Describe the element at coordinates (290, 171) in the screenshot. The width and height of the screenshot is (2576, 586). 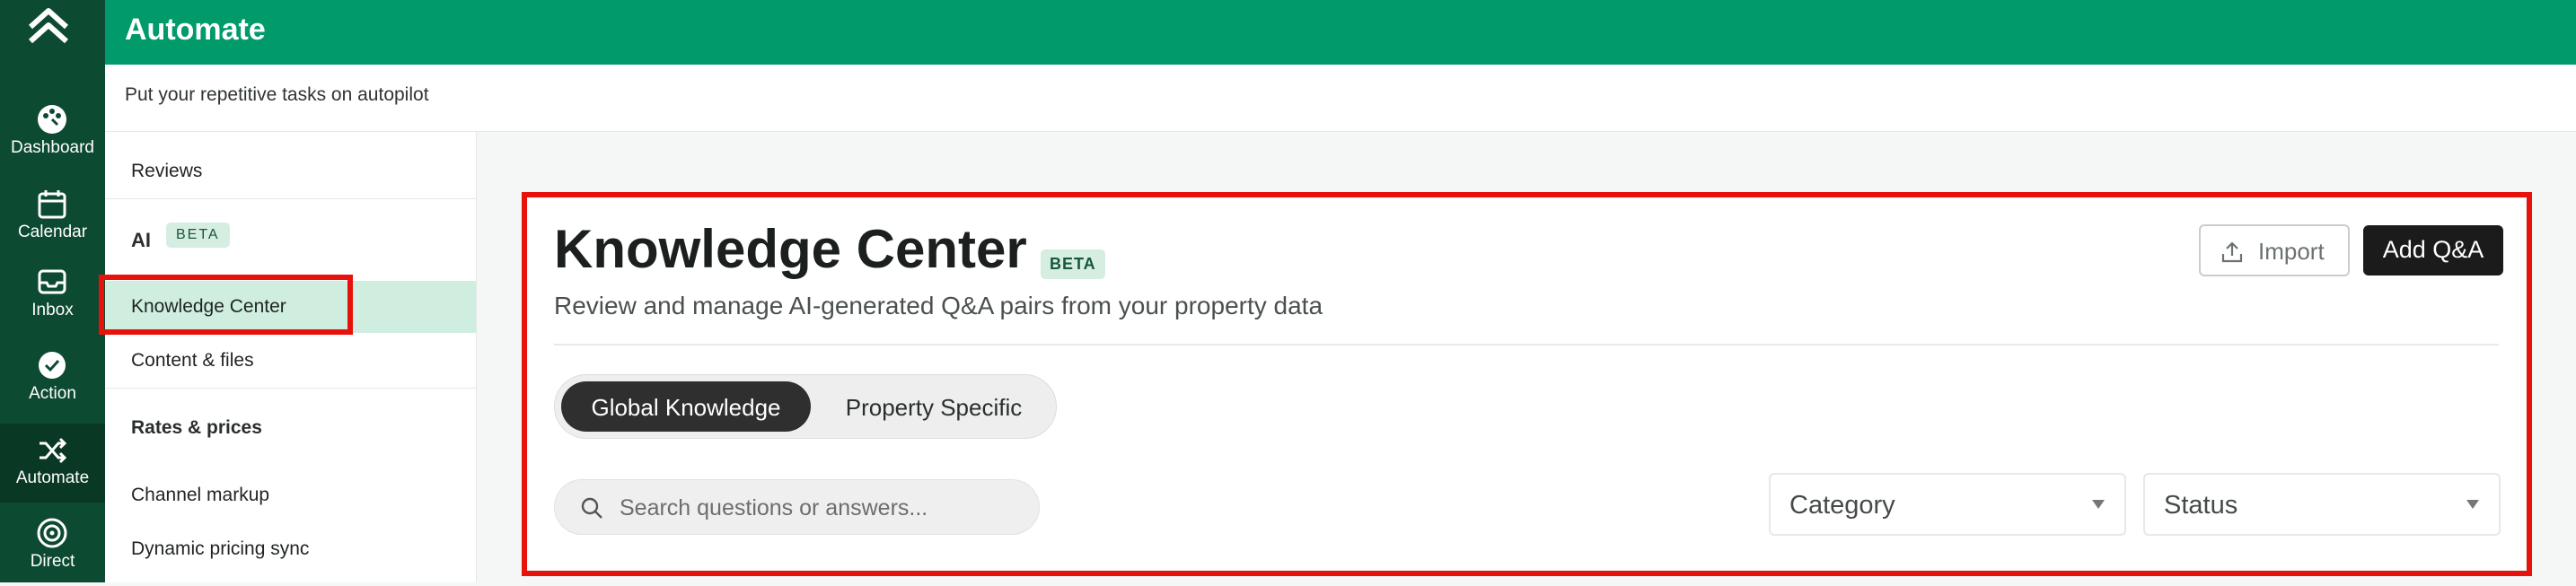
I see `sidebar-item-reviews: Reviews` at that location.